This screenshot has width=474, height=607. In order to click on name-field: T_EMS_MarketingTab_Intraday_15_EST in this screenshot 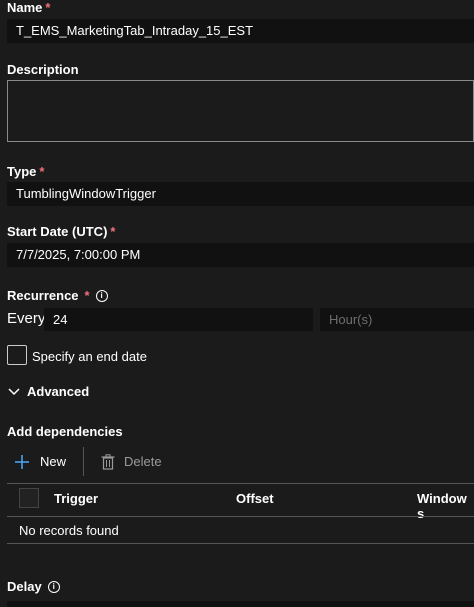, I will do `click(240, 31)`.